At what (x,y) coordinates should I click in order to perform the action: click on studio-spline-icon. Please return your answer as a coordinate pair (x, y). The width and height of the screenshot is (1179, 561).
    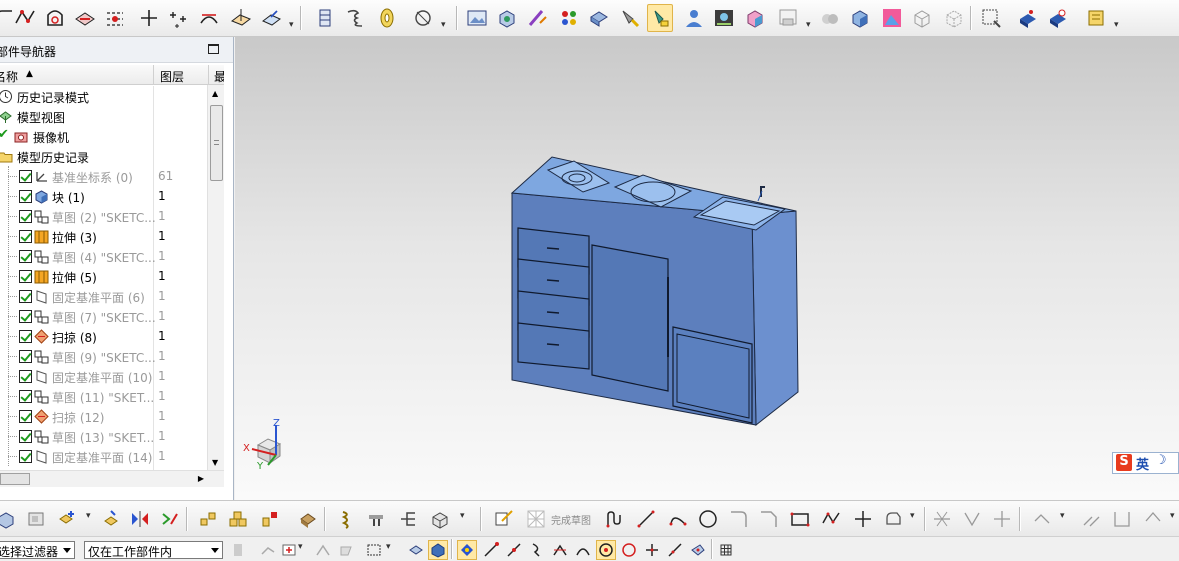
    Looking at the image, I should click on (831, 519).